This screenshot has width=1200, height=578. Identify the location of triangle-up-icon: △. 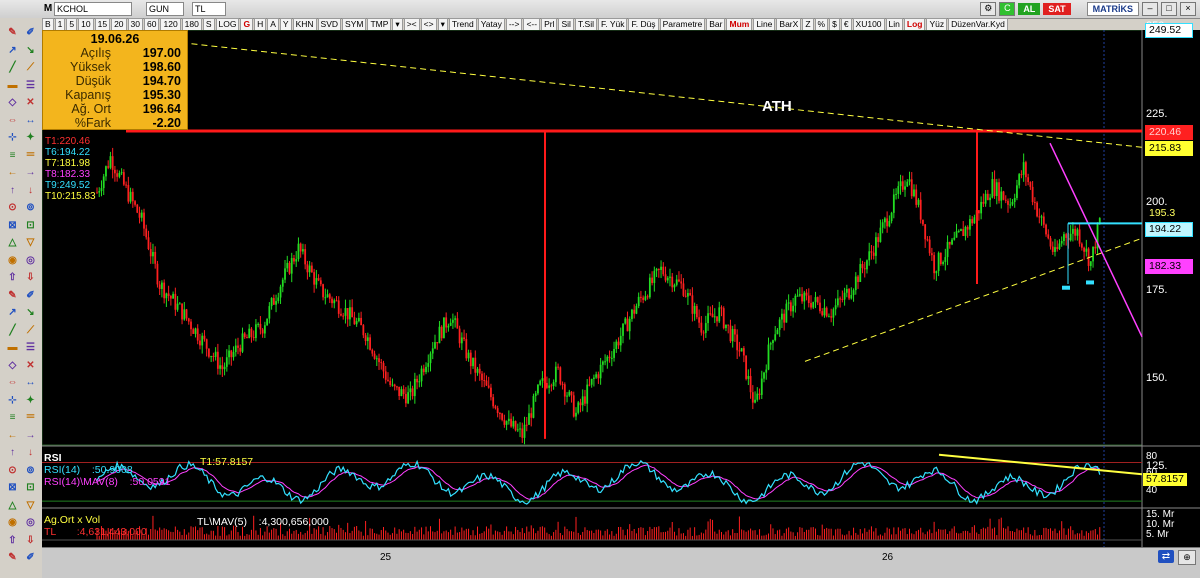
(12, 505).